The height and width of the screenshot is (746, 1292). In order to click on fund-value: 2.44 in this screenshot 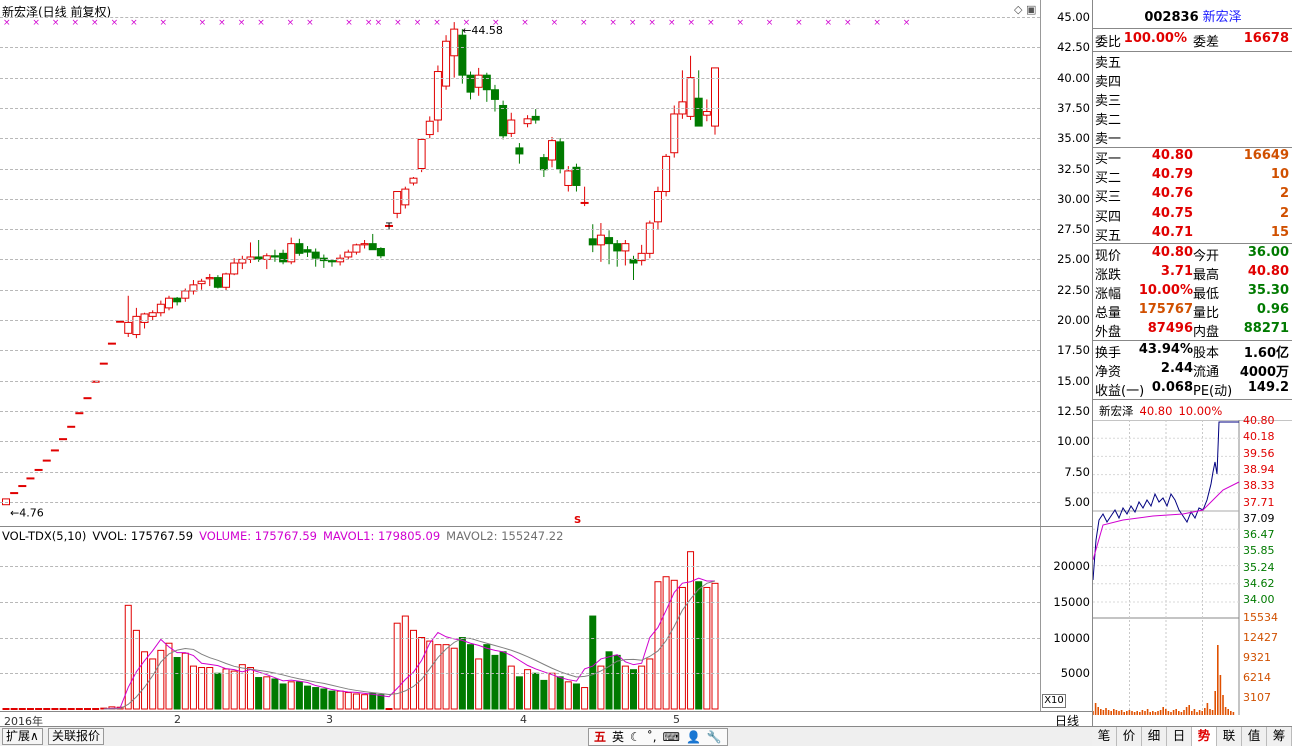, I will do `click(1176, 368)`.